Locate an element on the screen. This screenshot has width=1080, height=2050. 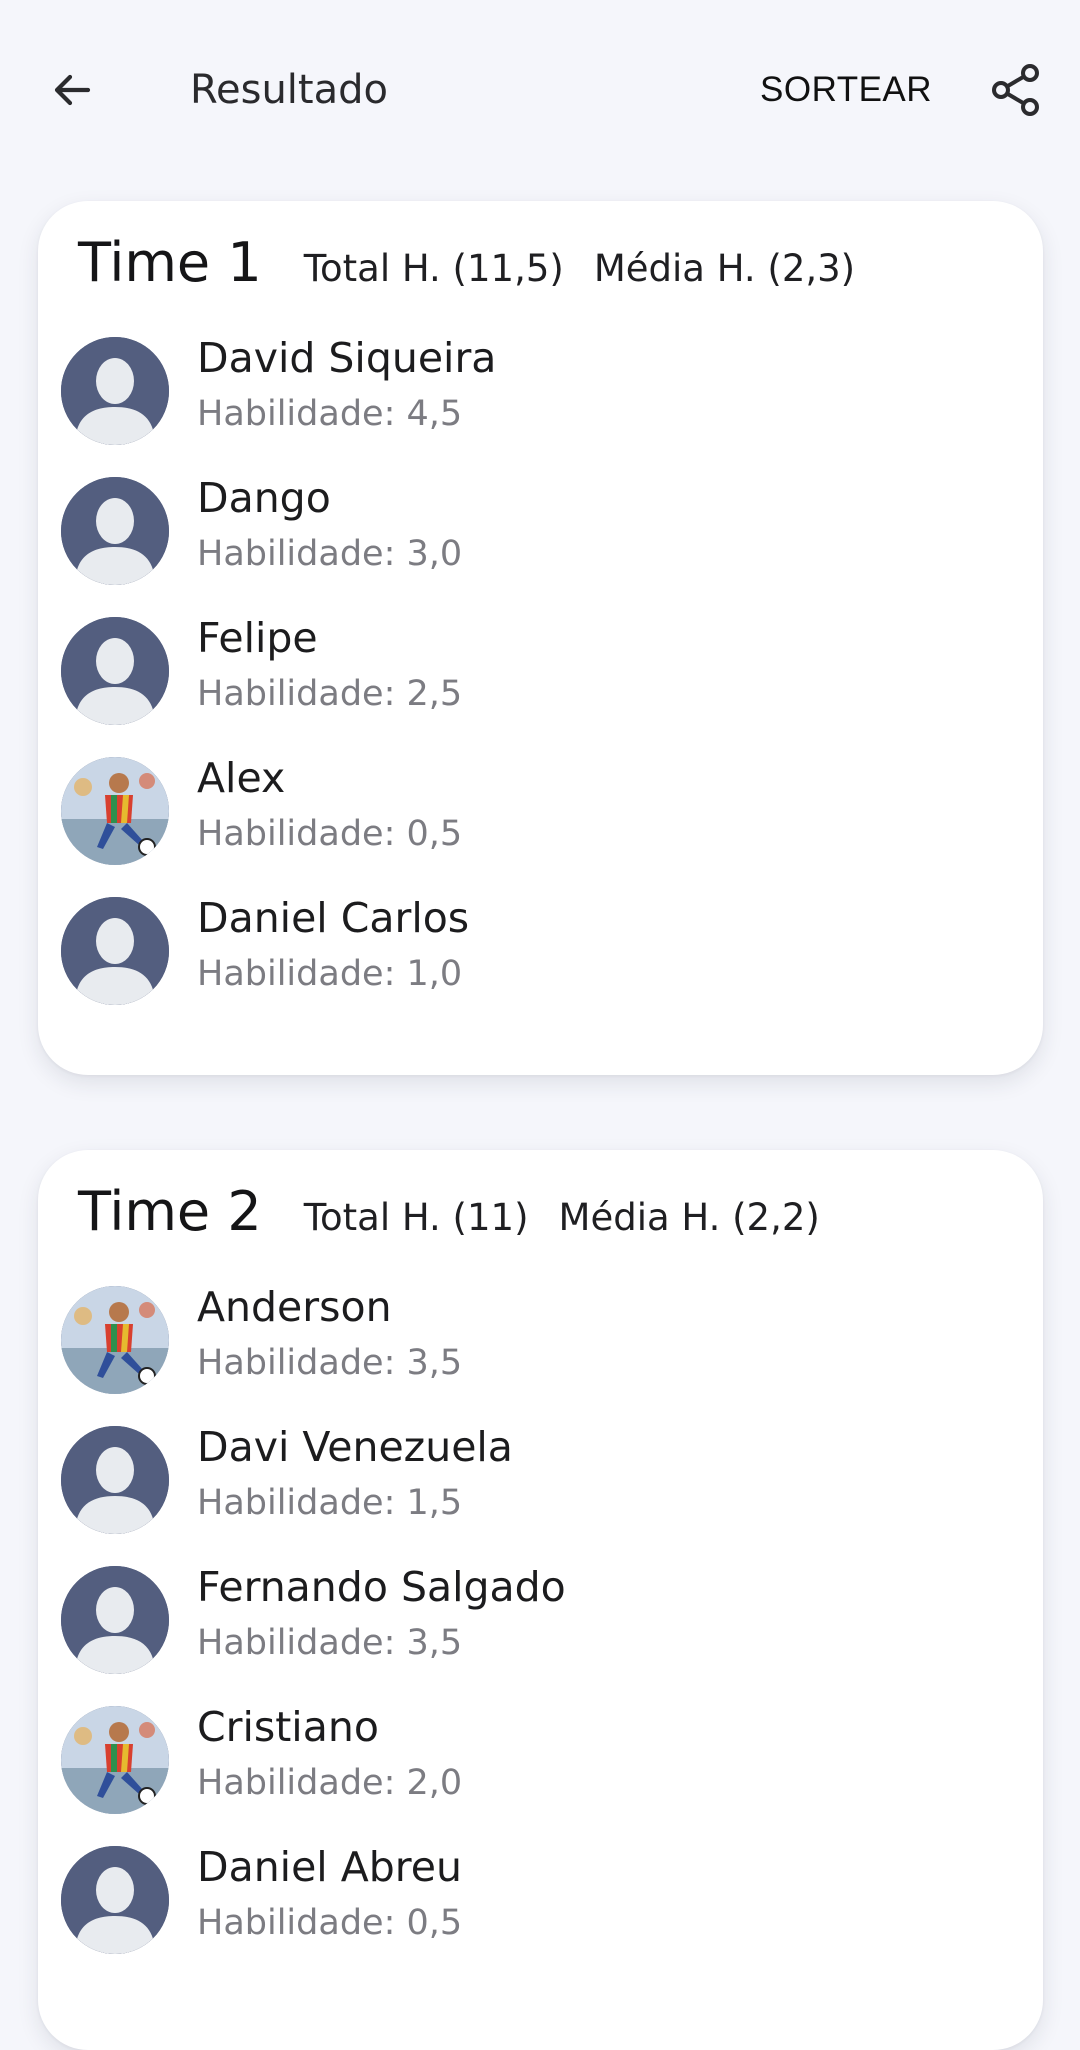
player-row: Alex Habilidade: 0,5 is located at coordinates (540, 821).